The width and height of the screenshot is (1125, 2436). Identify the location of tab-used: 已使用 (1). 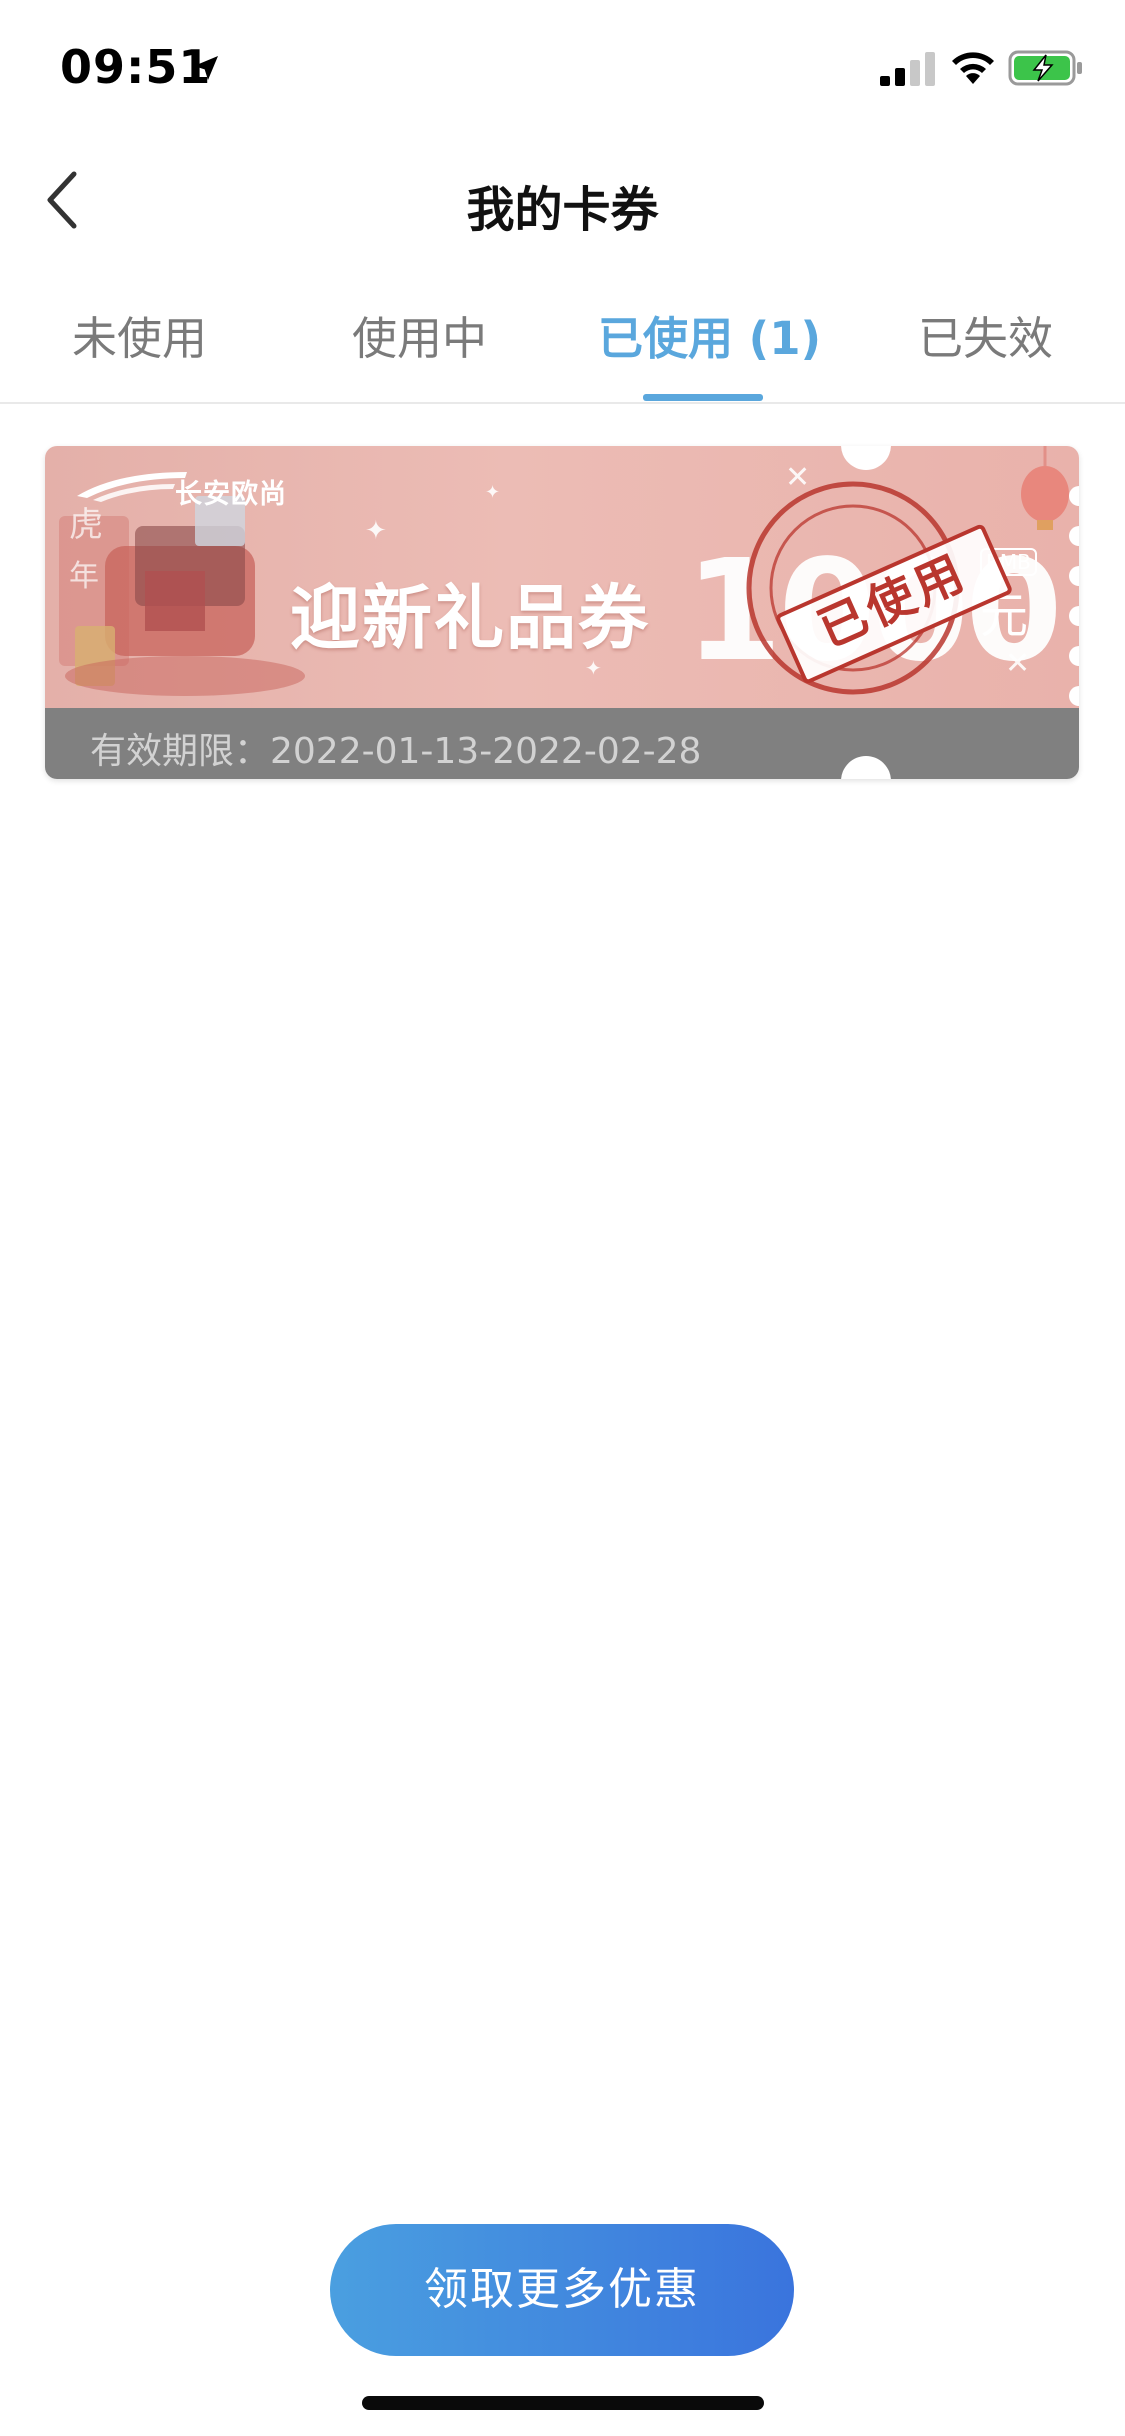
(709, 334).